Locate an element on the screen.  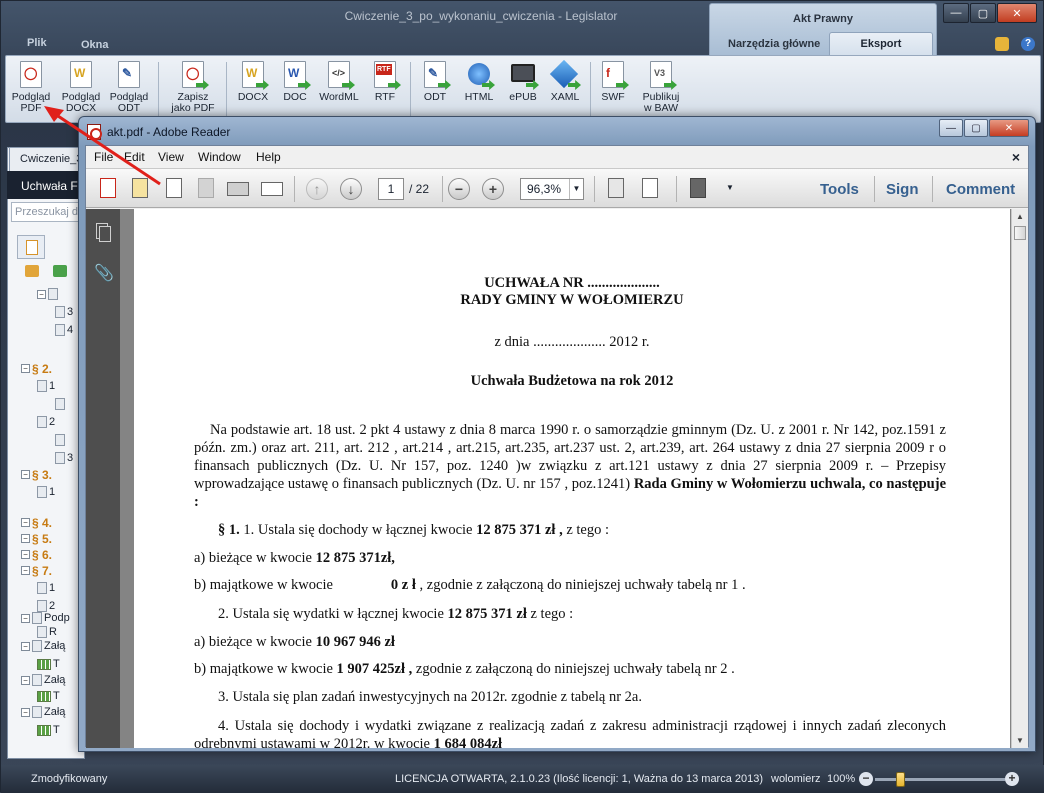
page-number-input: 1 is located at coordinates (391, 189).